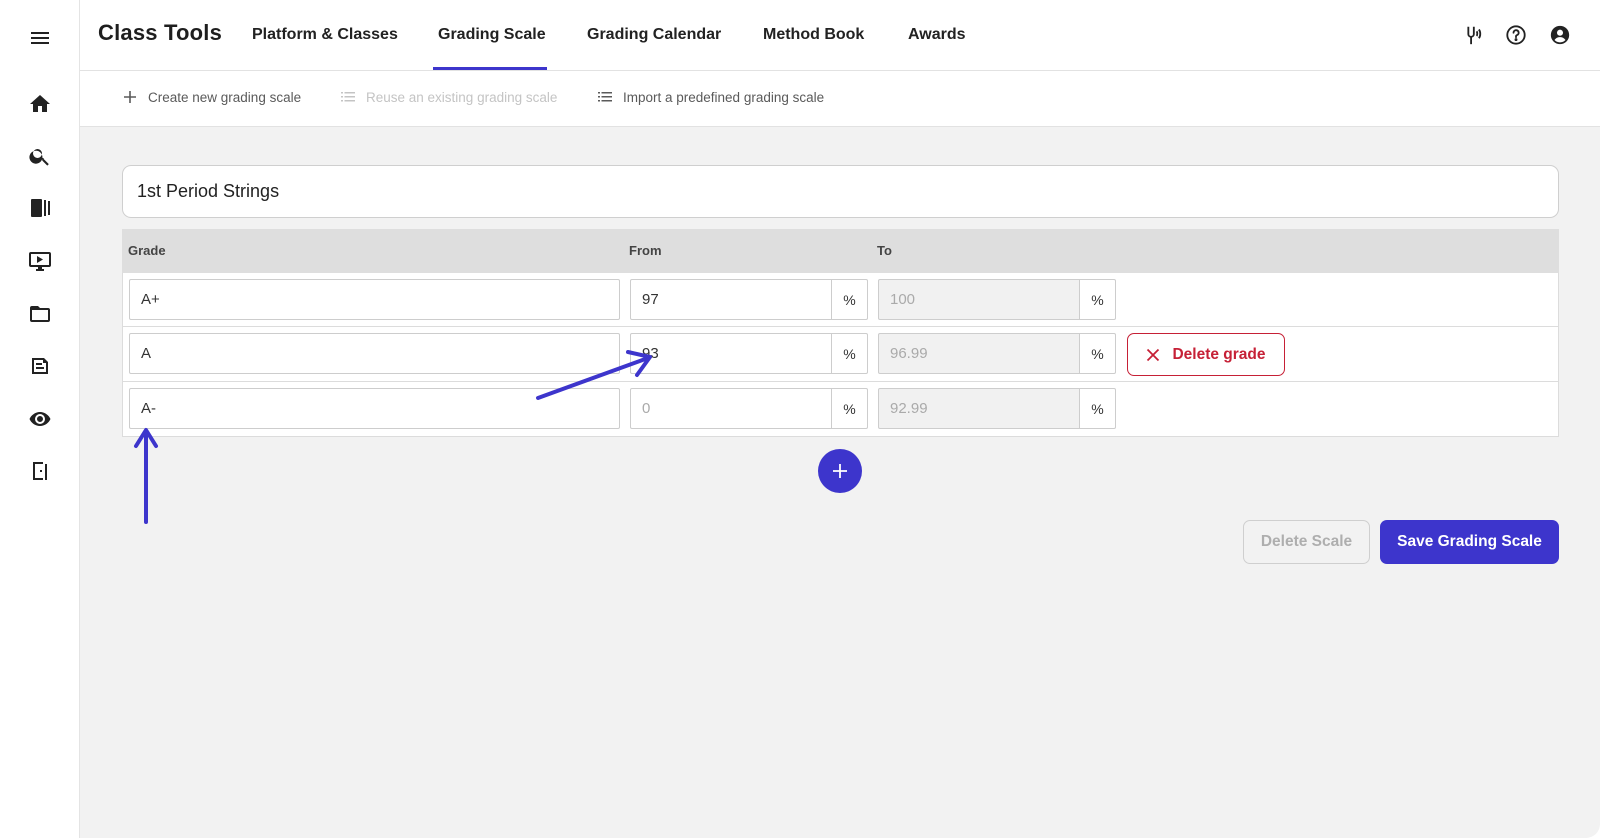  Describe the element at coordinates (1516, 35) in the screenshot. I see `help-icon` at that location.